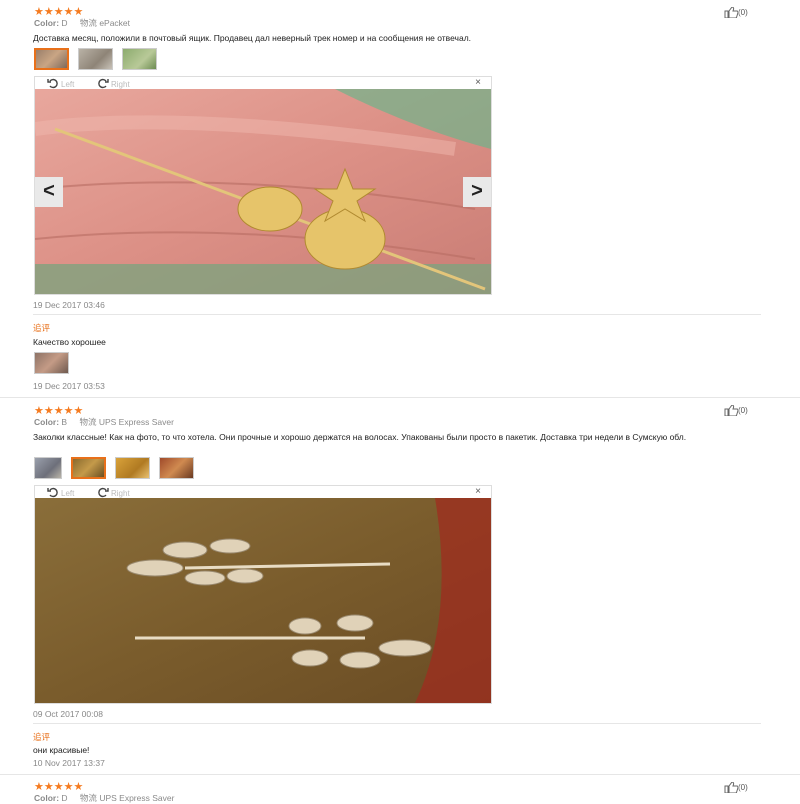  I want to click on hairpins-on-carpet-photo, so click(263, 600).